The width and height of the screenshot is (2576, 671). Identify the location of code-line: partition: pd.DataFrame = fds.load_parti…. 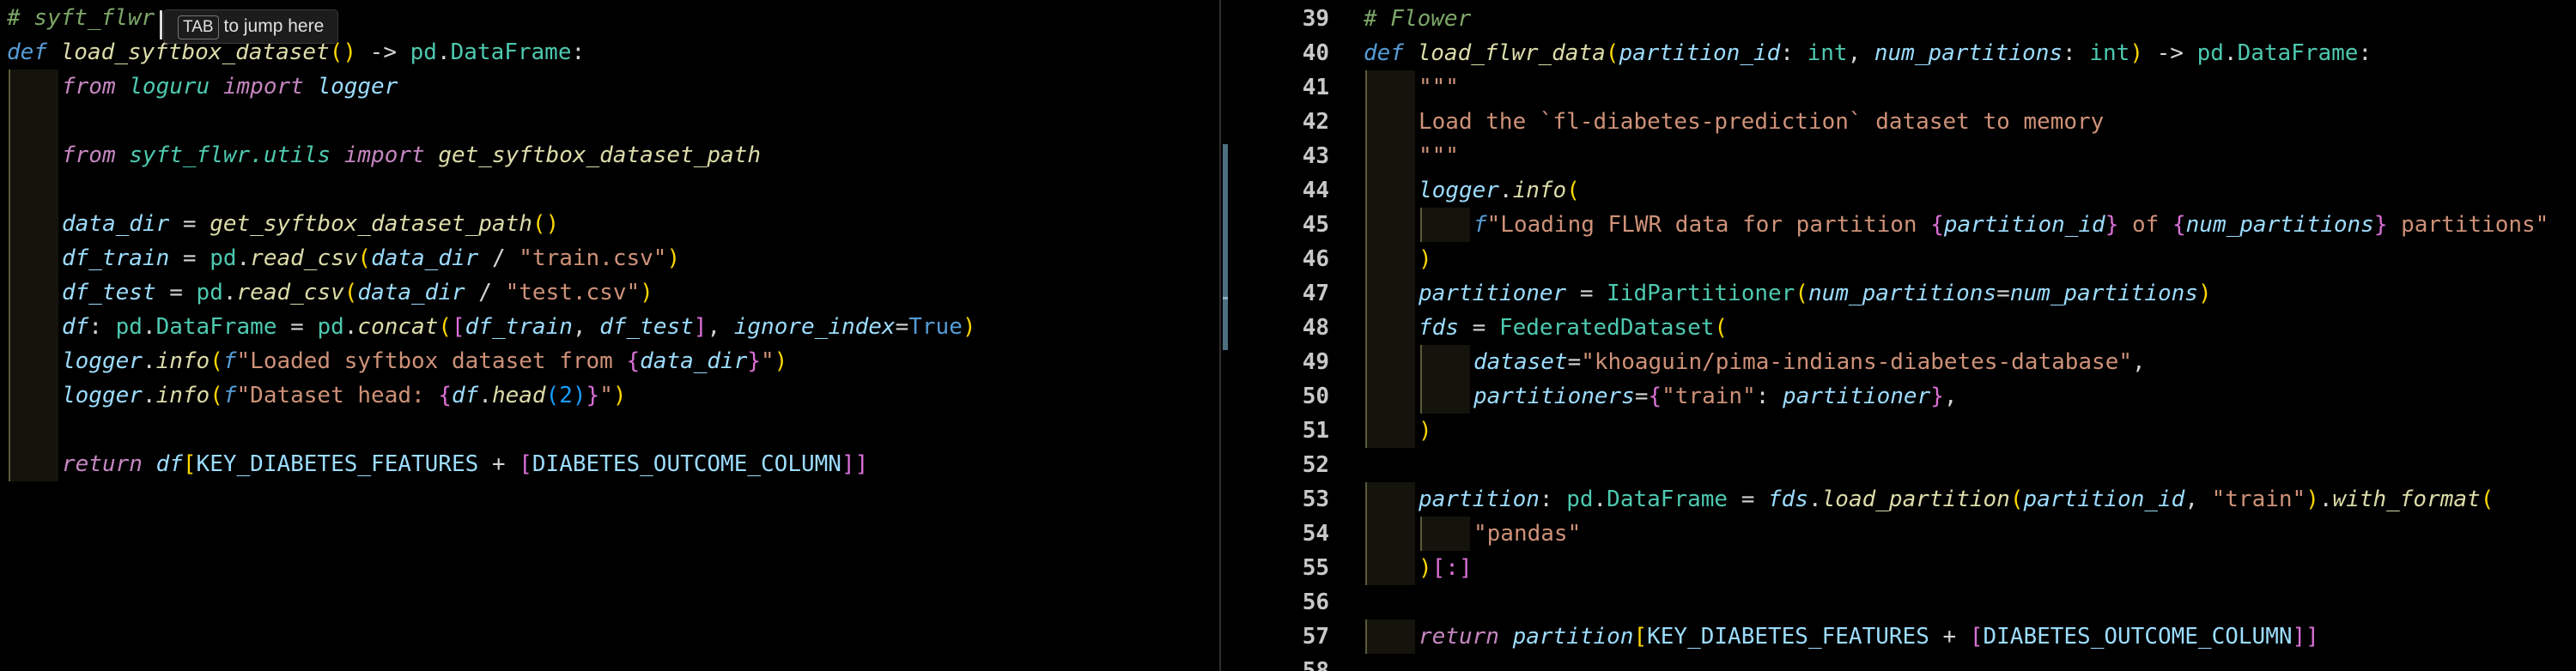
(1956, 500).